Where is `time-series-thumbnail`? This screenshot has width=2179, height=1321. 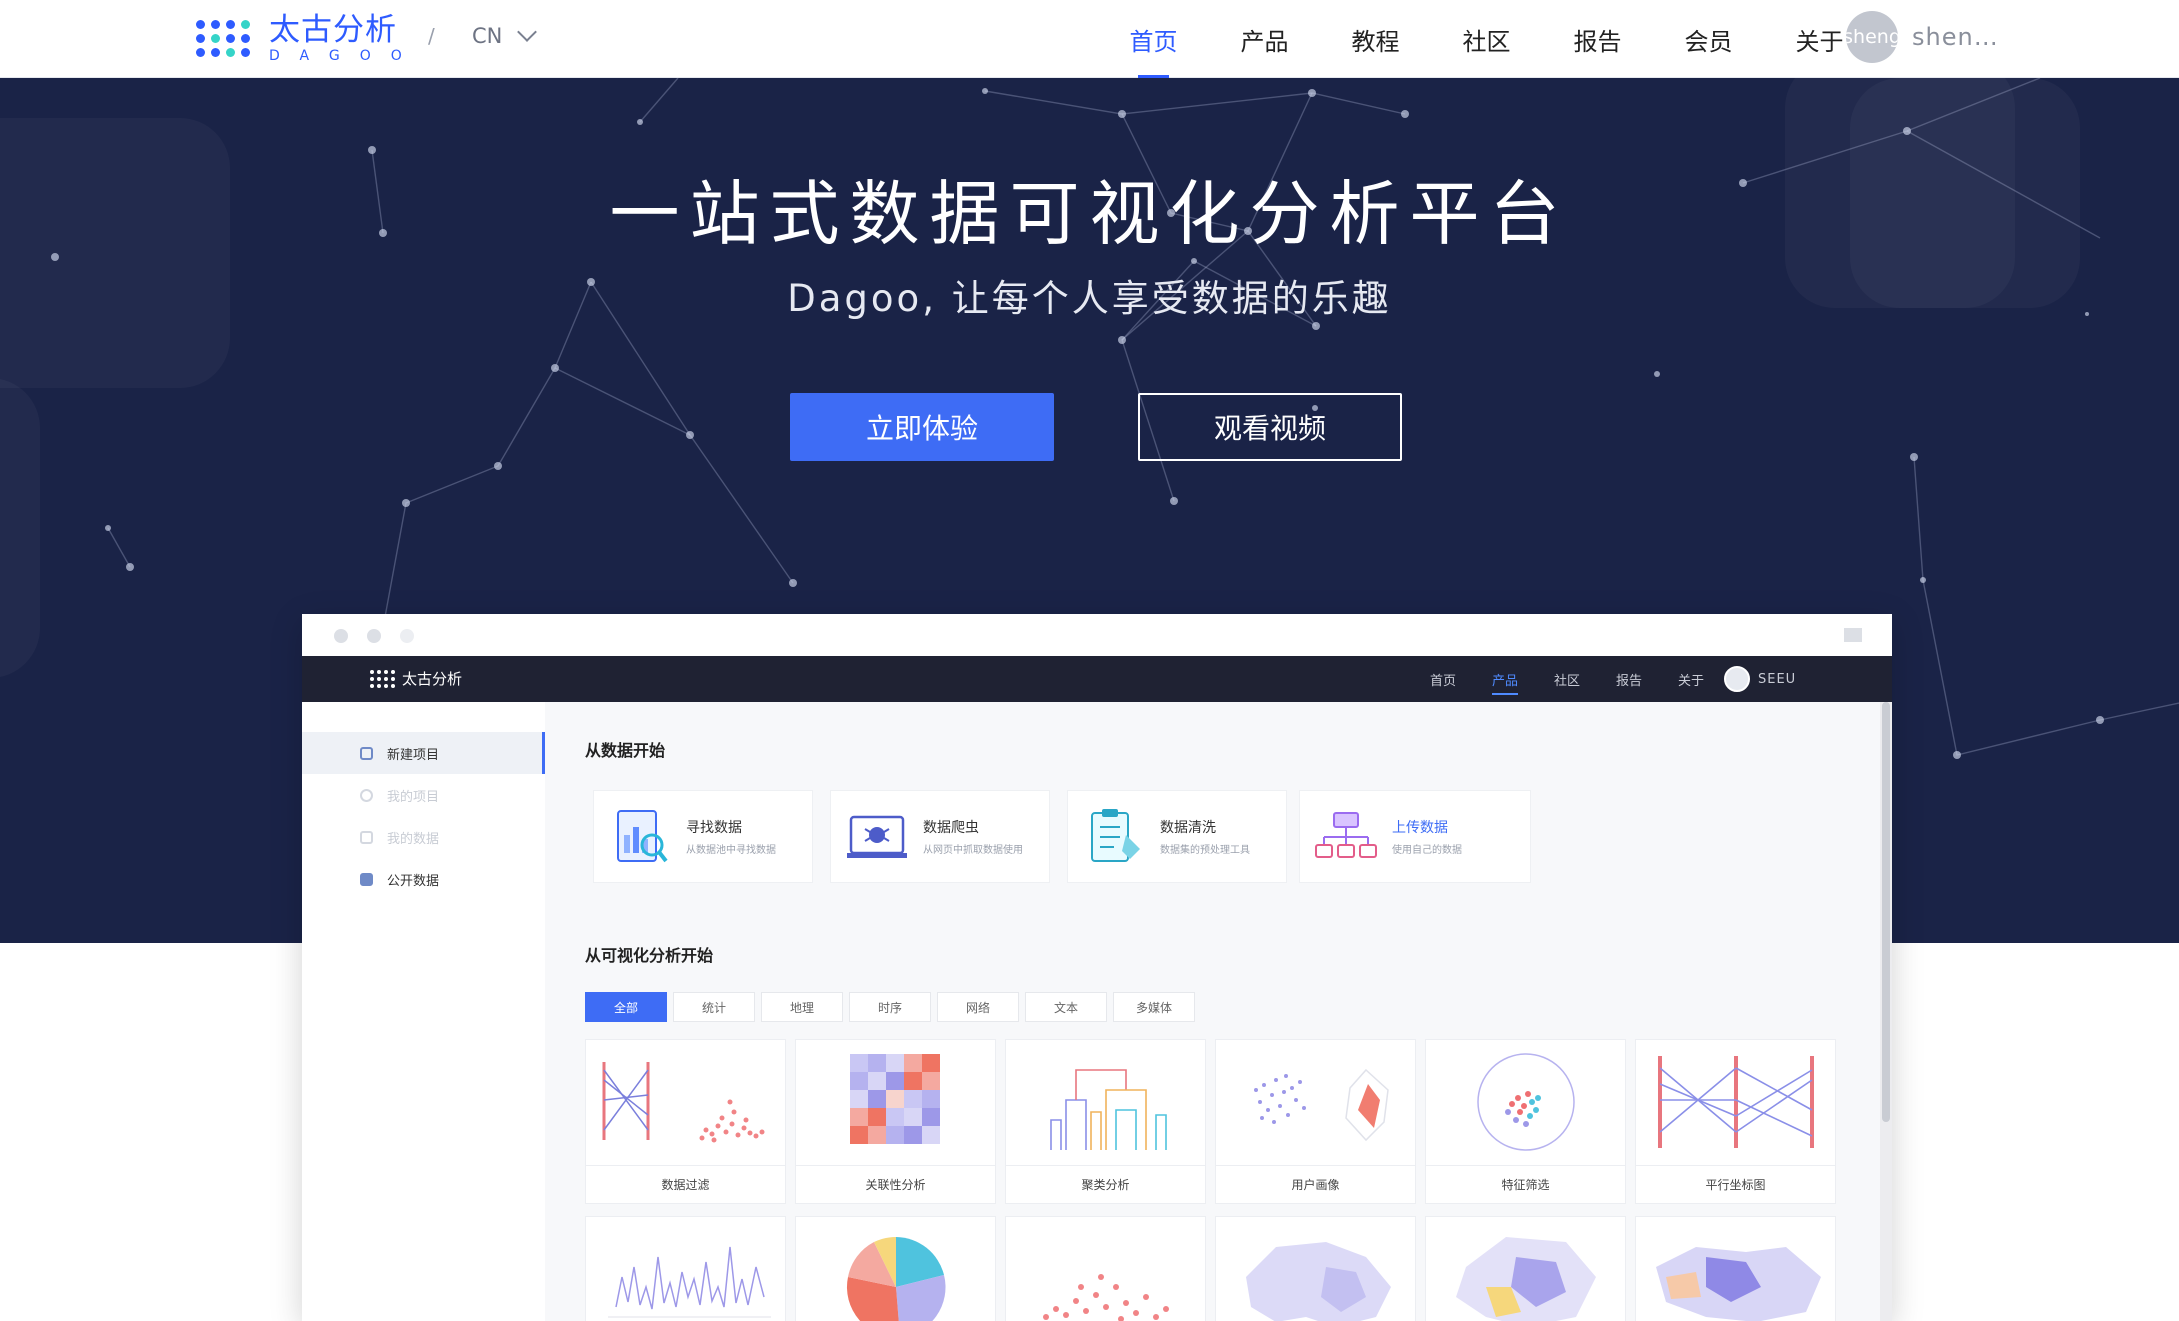
time-series-thumbnail is located at coordinates (689, 1282).